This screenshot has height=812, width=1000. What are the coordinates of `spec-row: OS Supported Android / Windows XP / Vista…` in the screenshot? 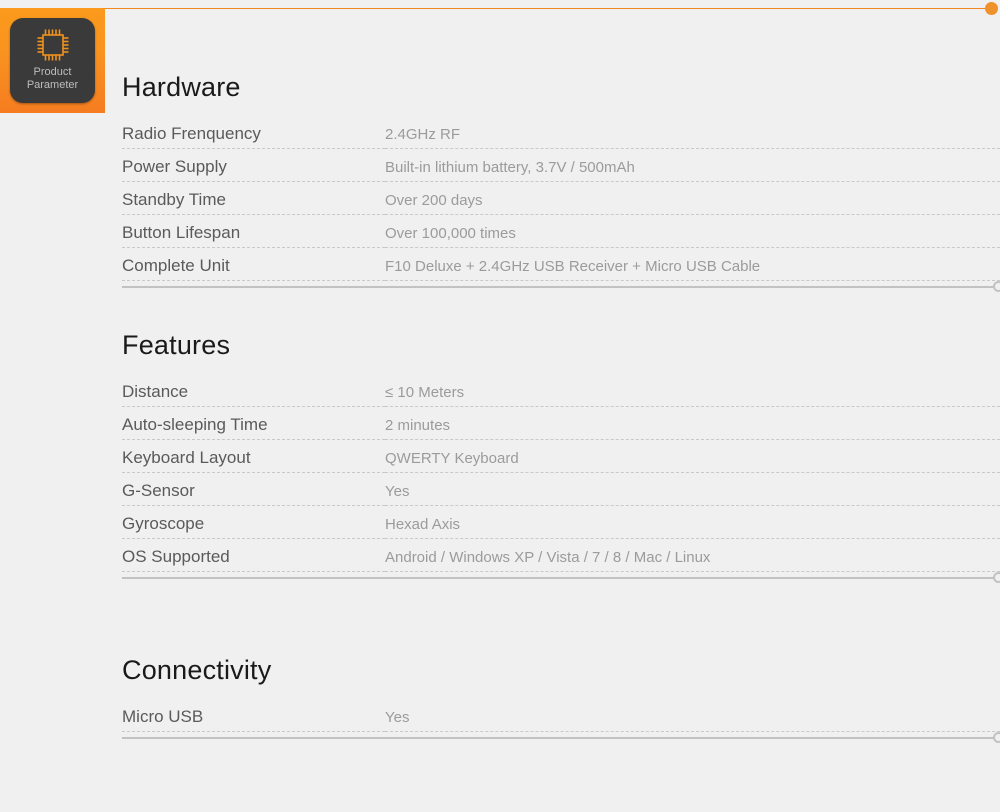 It's located at (561, 555).